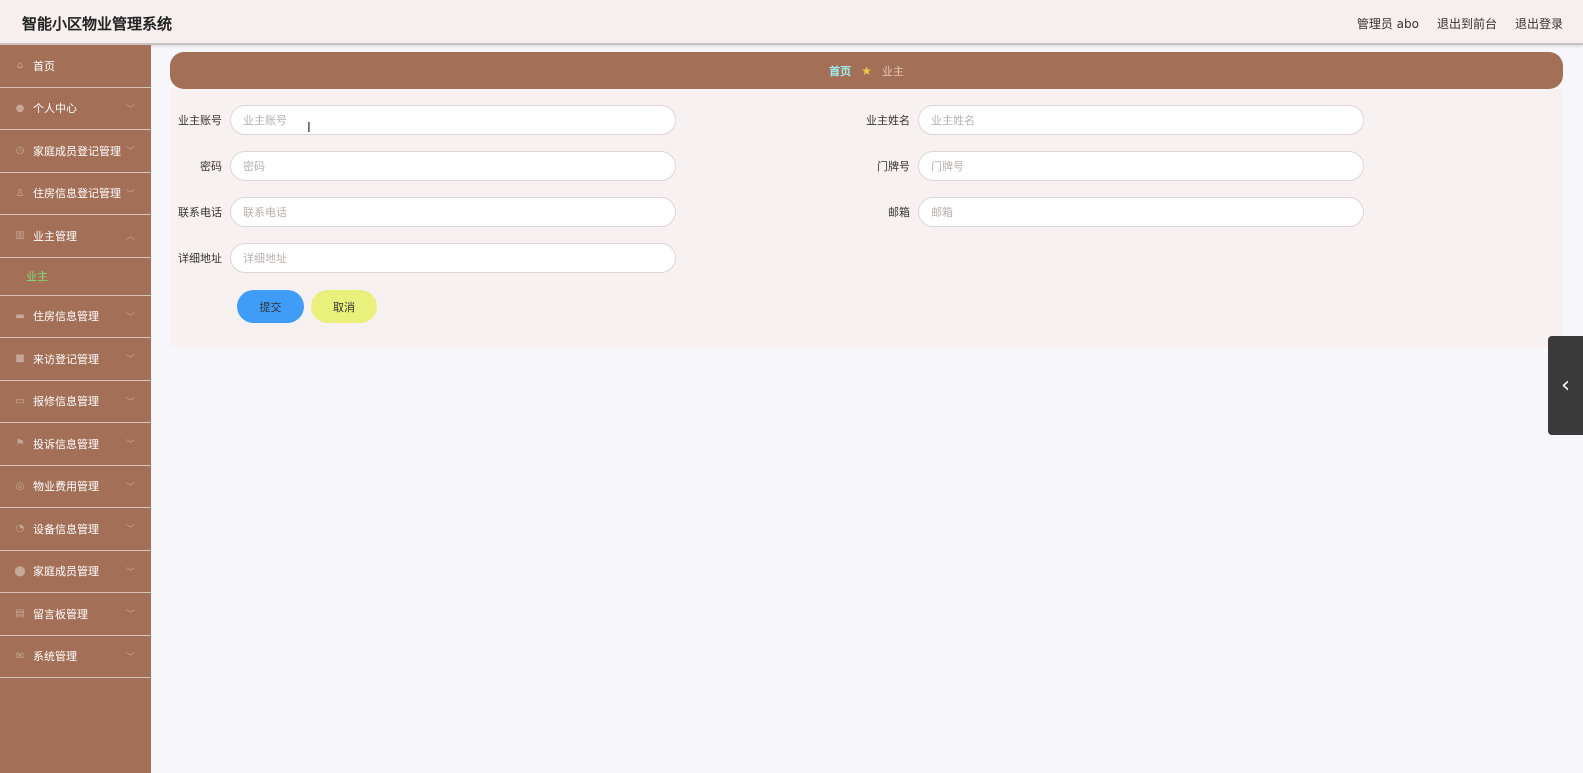 The width and height of the screenshot is (1583, 773). Describe the element at coordinates (1141, 166) in the screenshot. I see `door-input` at that location.